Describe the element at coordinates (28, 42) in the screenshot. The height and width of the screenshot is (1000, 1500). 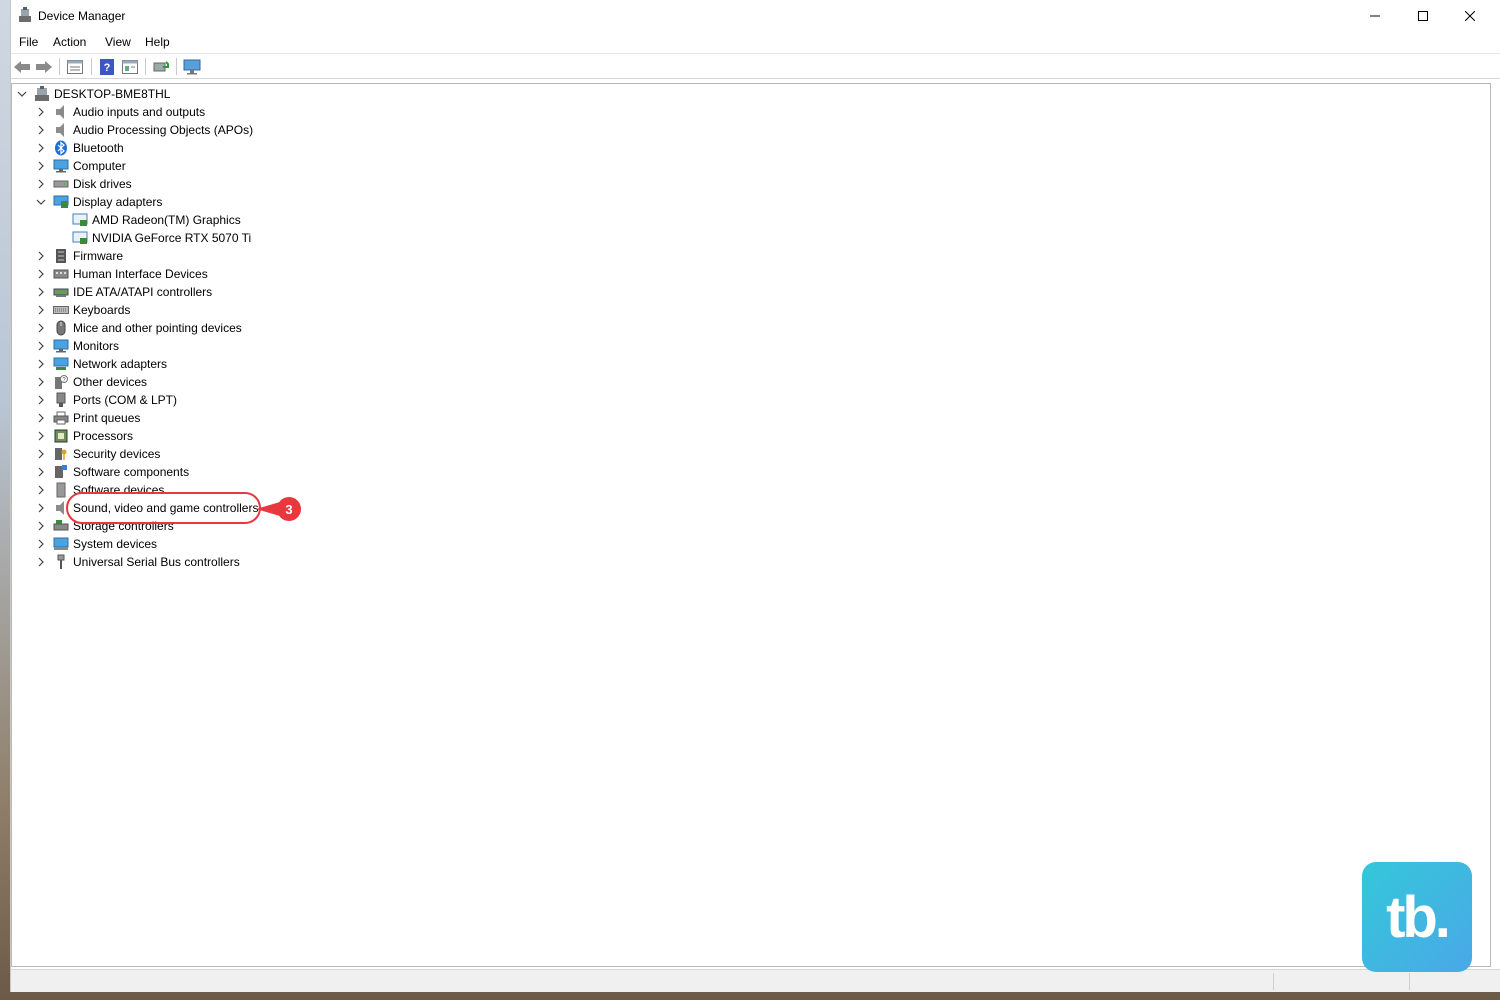
I see `menu-file: File` at that location.